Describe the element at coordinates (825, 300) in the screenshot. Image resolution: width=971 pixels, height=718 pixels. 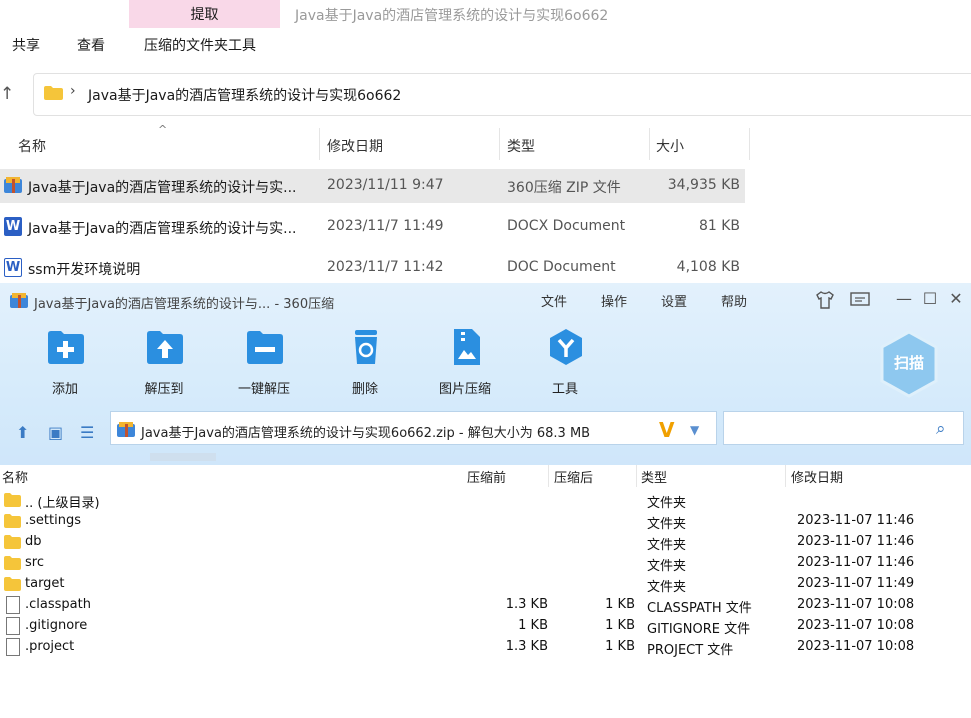
I see `skin-icon` at that location.